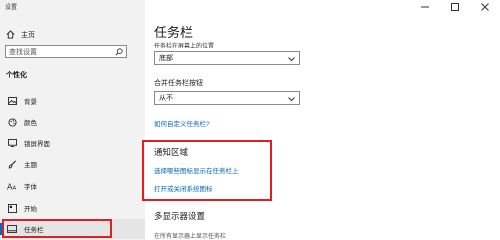 This screenshot has width=500, height=240. I want to click on sidebar-item-label: 开始, so click(30, 209).